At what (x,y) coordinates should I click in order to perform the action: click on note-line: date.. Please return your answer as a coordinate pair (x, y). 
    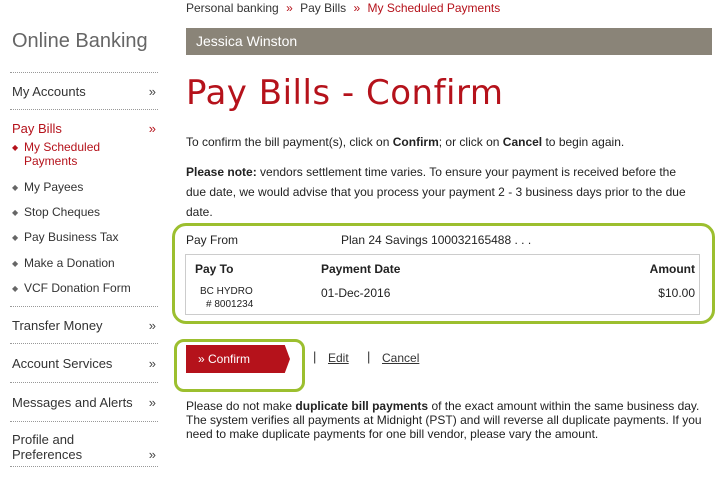
    Looking at the image, I should click on (199, 212).